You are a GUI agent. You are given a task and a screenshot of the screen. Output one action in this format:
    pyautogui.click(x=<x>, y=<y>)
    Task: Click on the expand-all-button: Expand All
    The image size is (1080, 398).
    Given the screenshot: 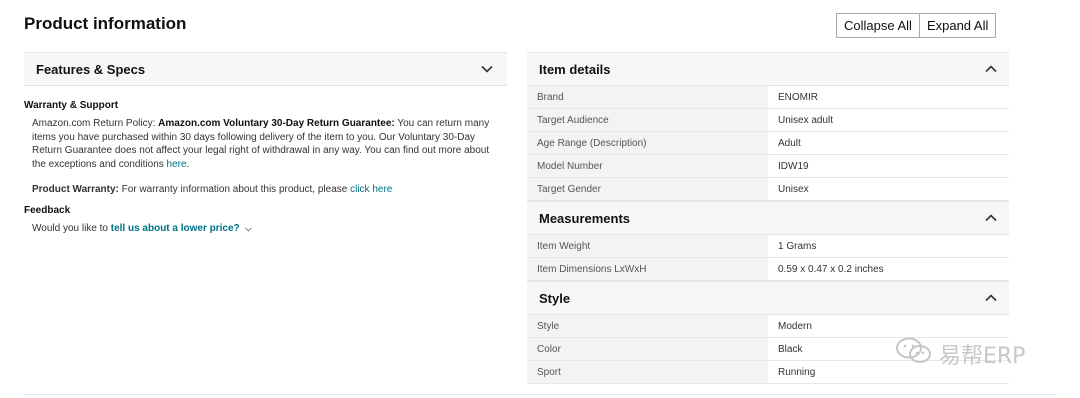 What is the action you would take?
    pyautogui.click(x=957, y=25)
    